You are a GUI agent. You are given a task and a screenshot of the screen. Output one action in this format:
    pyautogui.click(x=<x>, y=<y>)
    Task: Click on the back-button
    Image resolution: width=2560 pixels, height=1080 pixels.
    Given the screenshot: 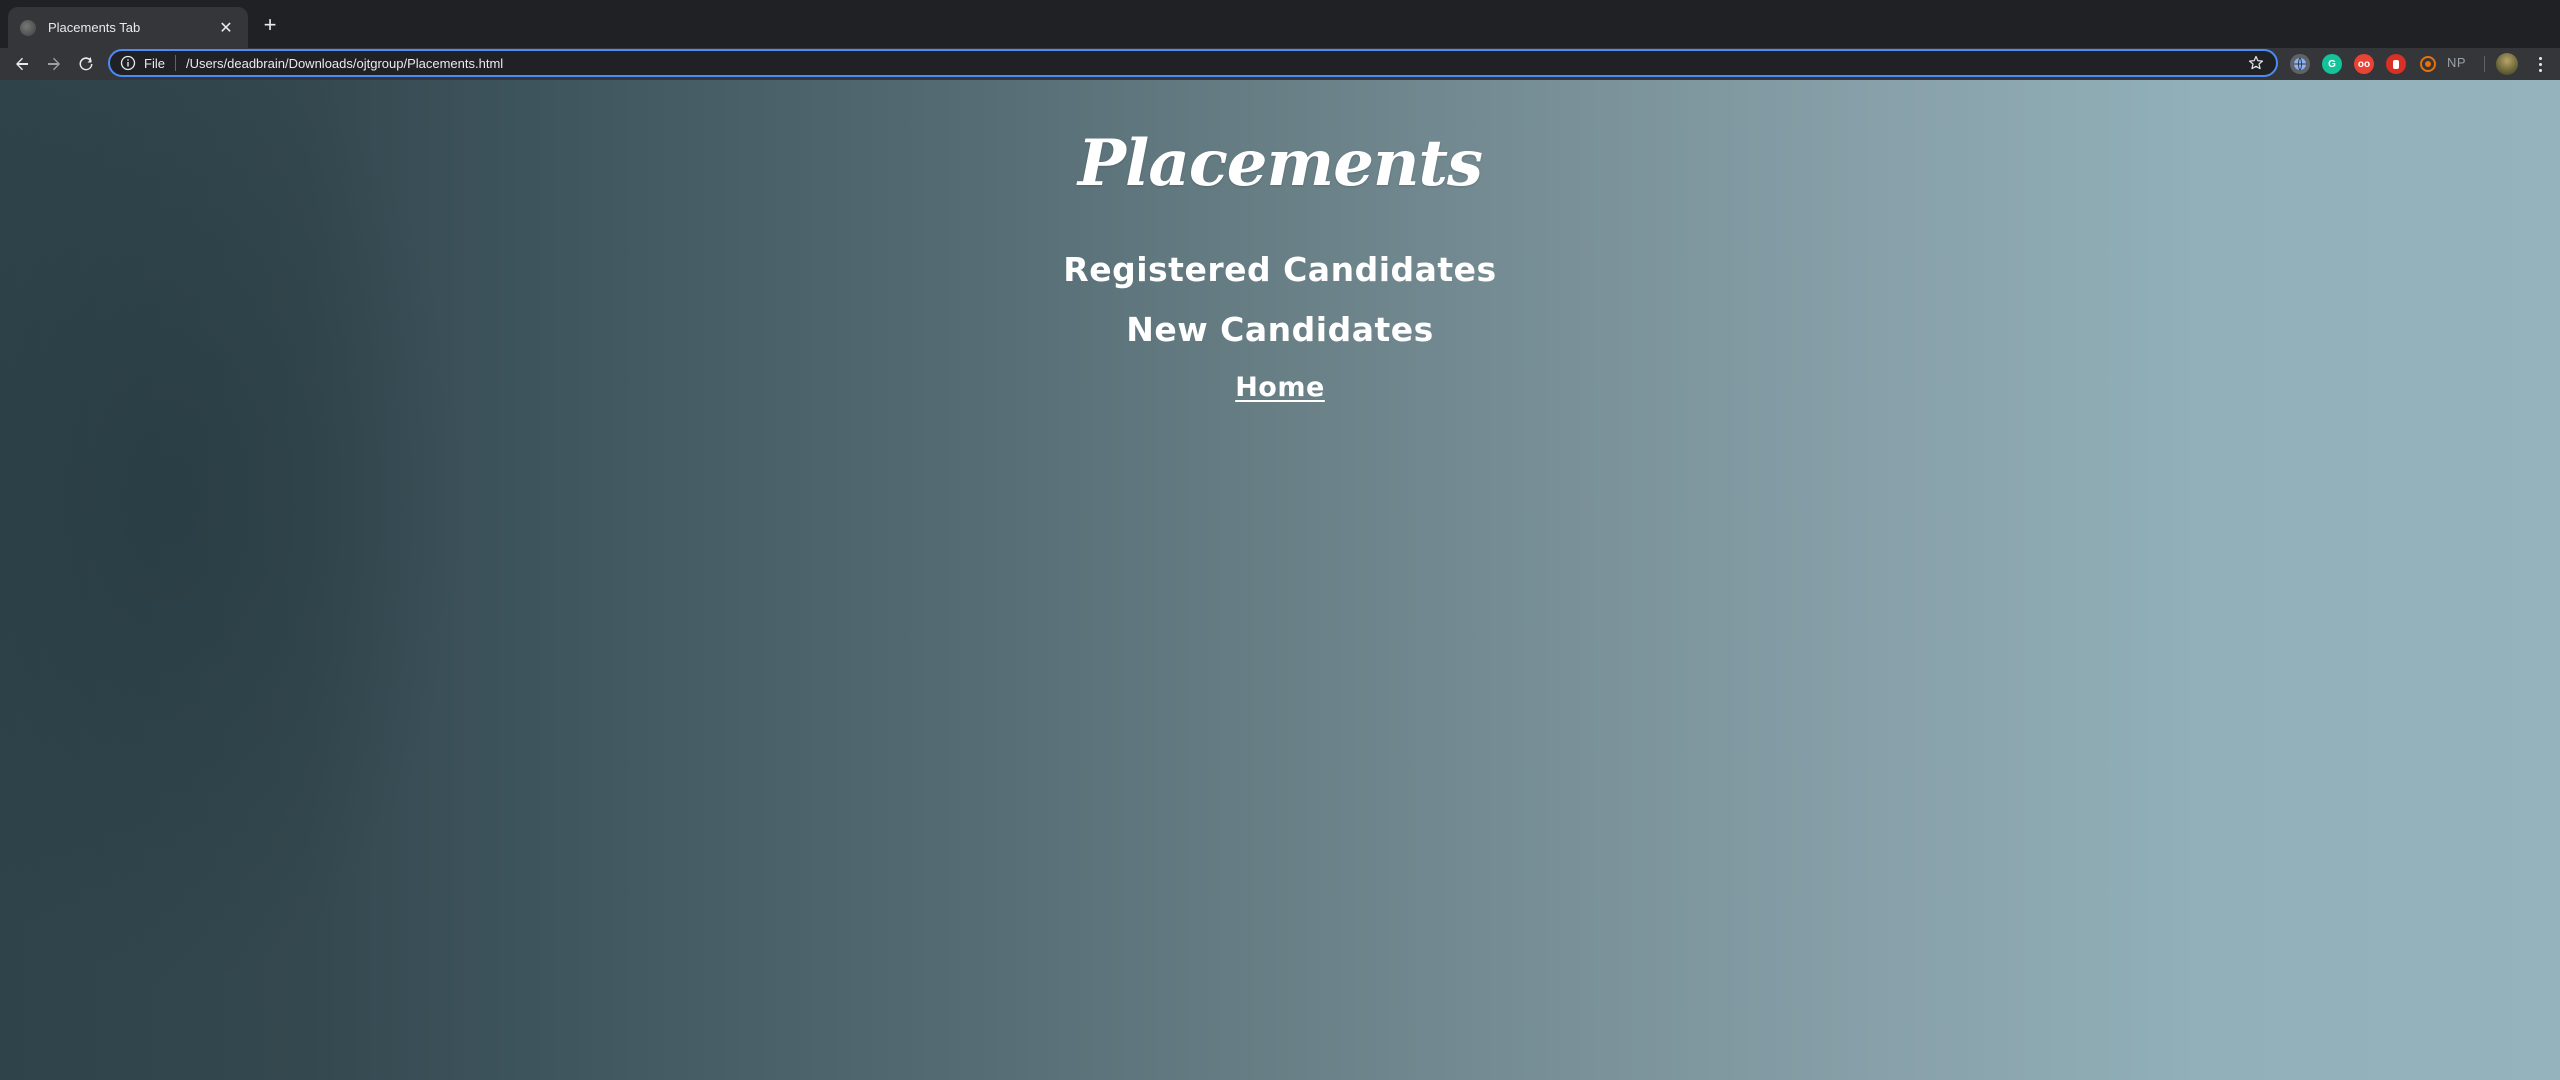 What is the action you would take?
    pyautogui.click(x=22, y=64)
    